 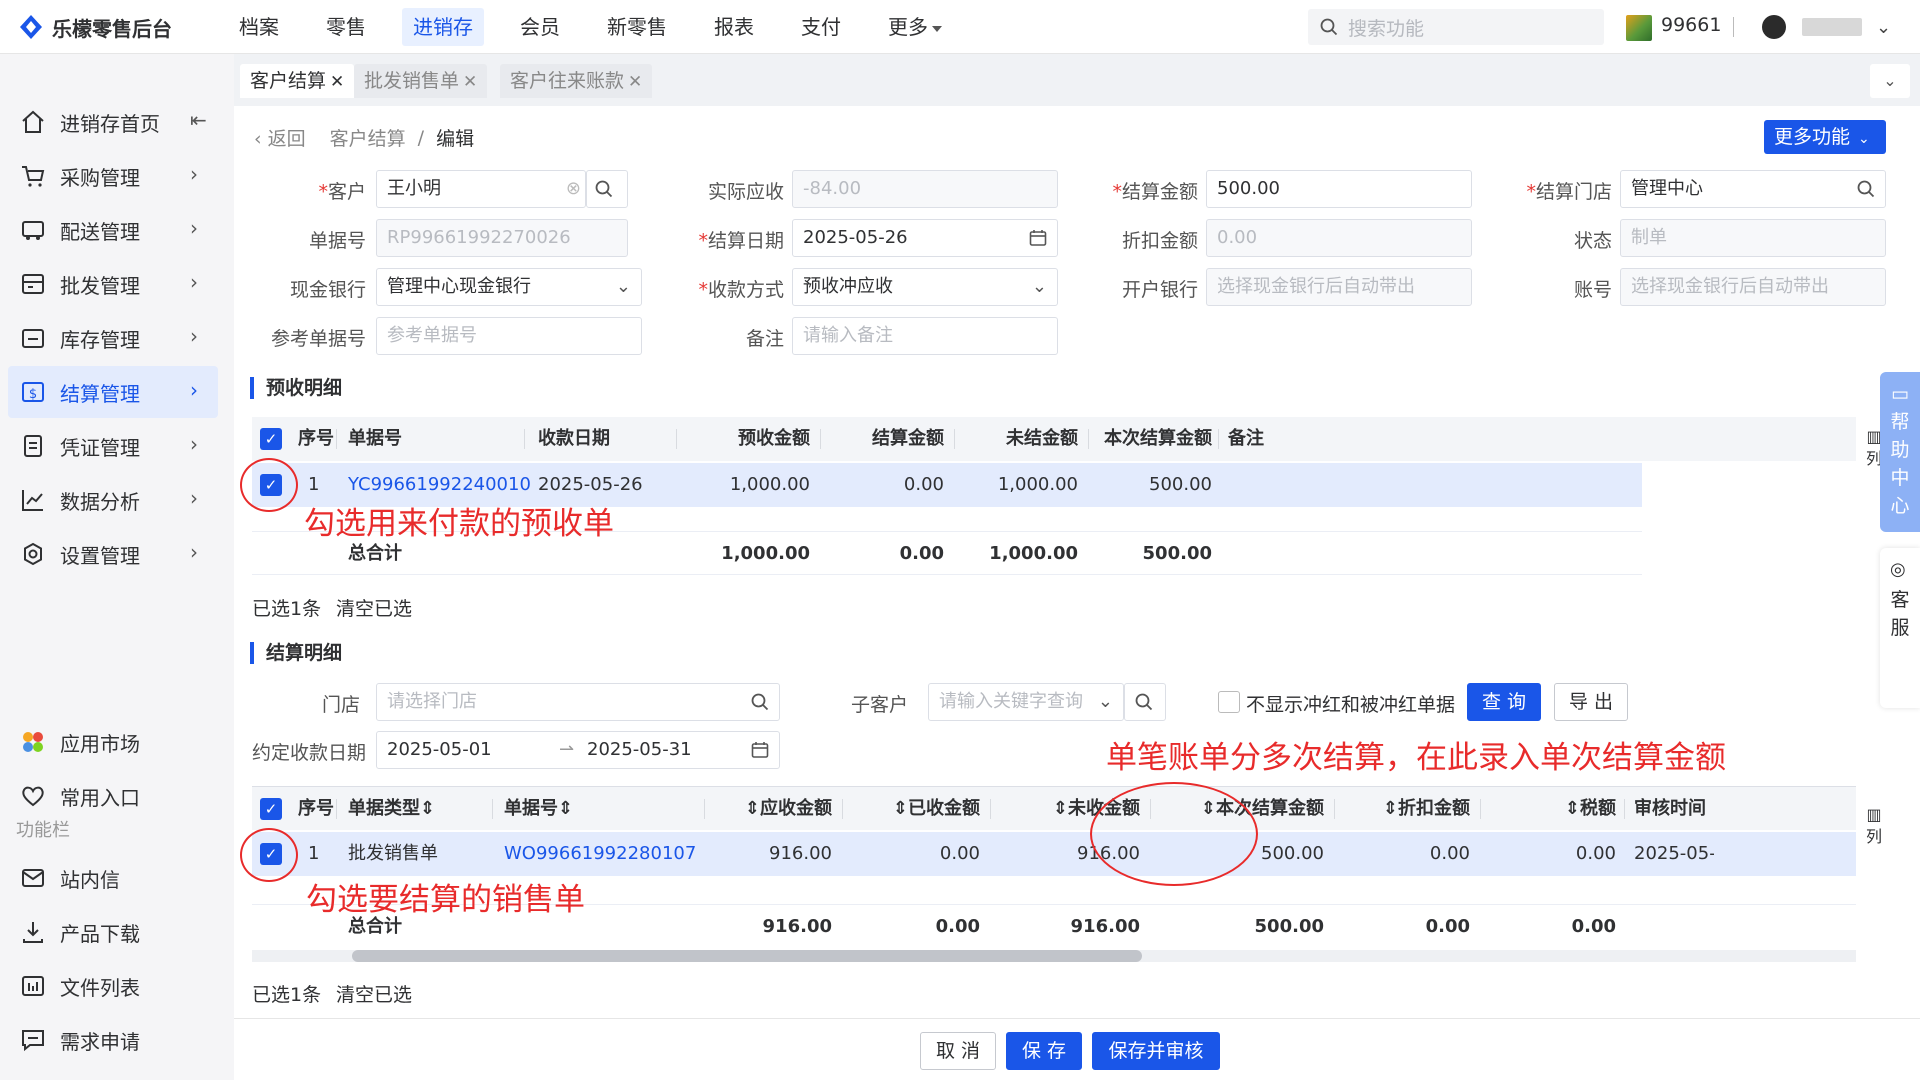 I want to click on cell-doc-link: WO99661992280107, so click(x=600, y=854).